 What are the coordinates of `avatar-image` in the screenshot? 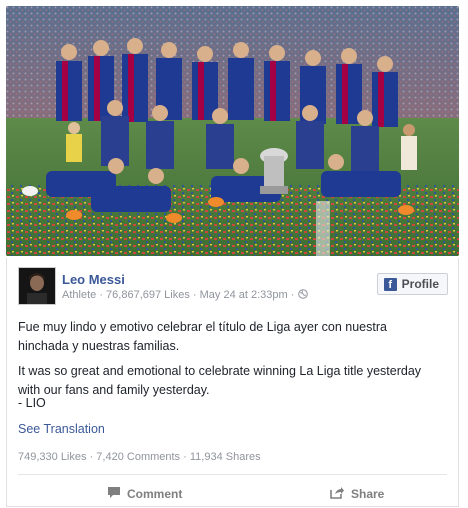 It's located at (37, 286).